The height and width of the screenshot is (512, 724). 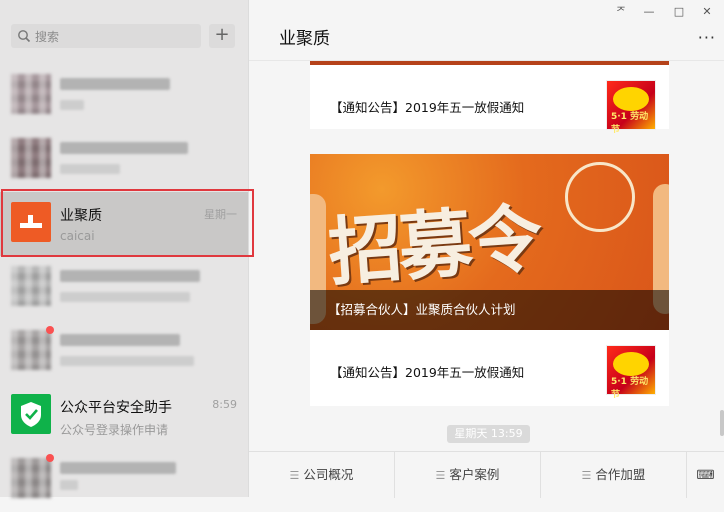 I want to click on keyboard-toggle-button: ⌨, so click(x=705, y=475).